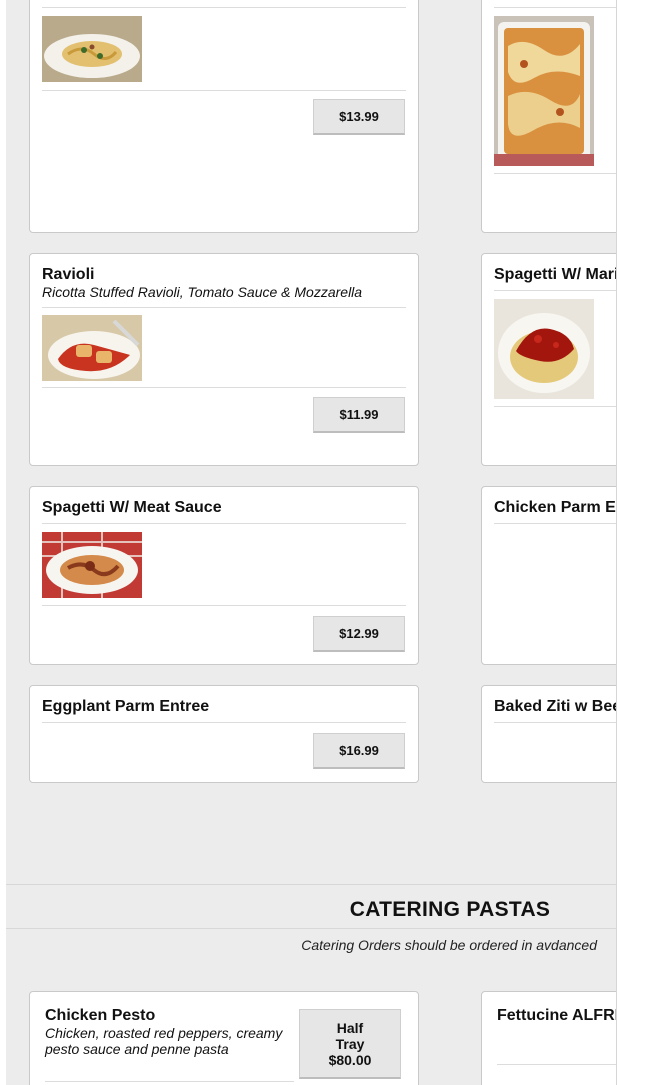  What do you see at coordinates (359, 117) in the screenshot?
I see `price-button: $13.99` at bounding box center [359, 117].